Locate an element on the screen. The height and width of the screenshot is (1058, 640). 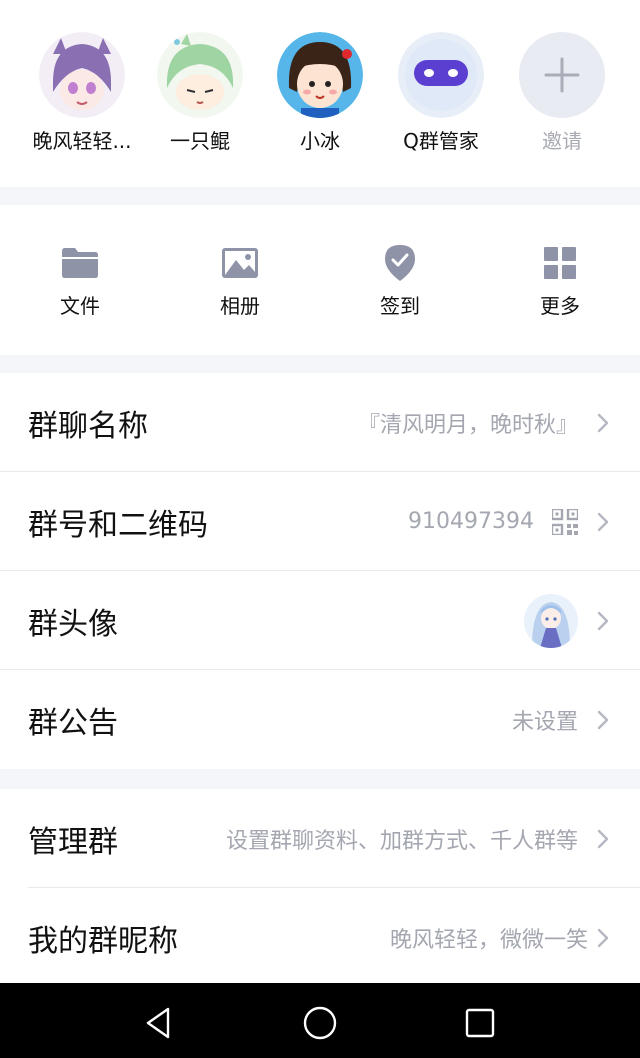
row-announcement: 群公告 未设置 is located at coordinates (320, 719).